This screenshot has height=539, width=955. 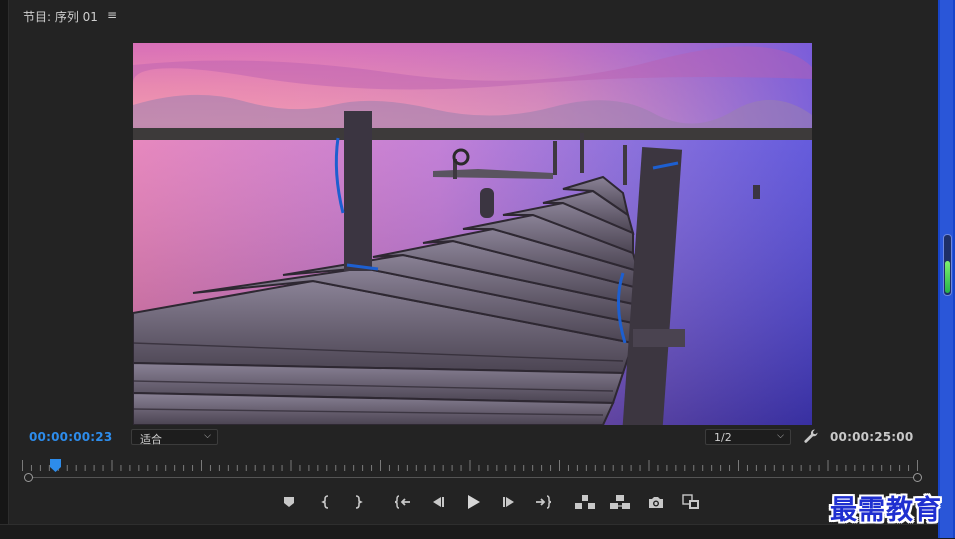 What do you see at coordinates (151, 439) in the screenshot?
I see `zoom-level-value: 适合` at bounding box center [151, 439].